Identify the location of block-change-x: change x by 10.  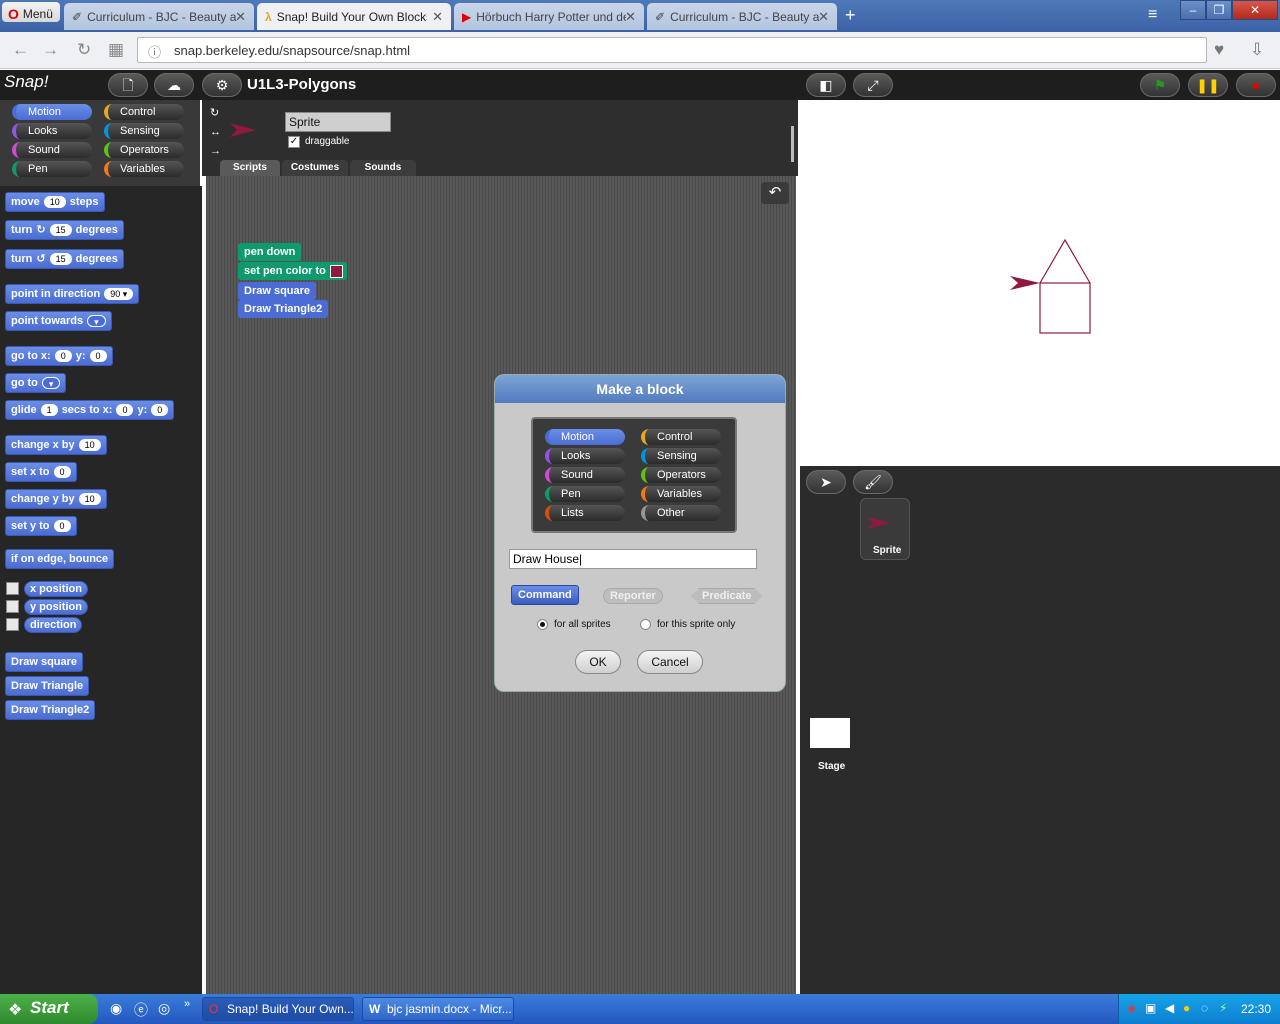
(56, 445).